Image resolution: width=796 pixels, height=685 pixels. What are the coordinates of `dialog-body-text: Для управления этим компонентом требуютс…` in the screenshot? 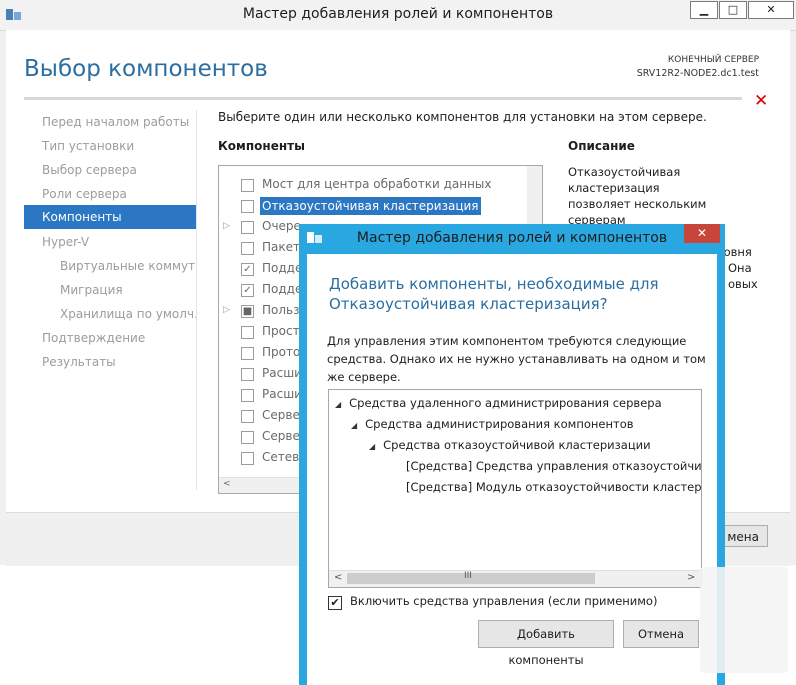 It's located at (516, 359).